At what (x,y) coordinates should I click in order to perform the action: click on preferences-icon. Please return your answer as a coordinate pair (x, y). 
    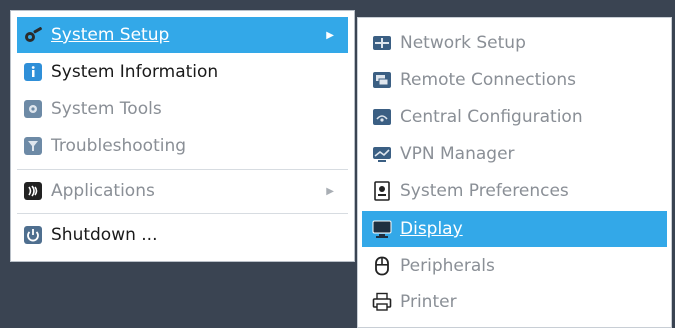
    Looking at the image, I should click on (382, 191).